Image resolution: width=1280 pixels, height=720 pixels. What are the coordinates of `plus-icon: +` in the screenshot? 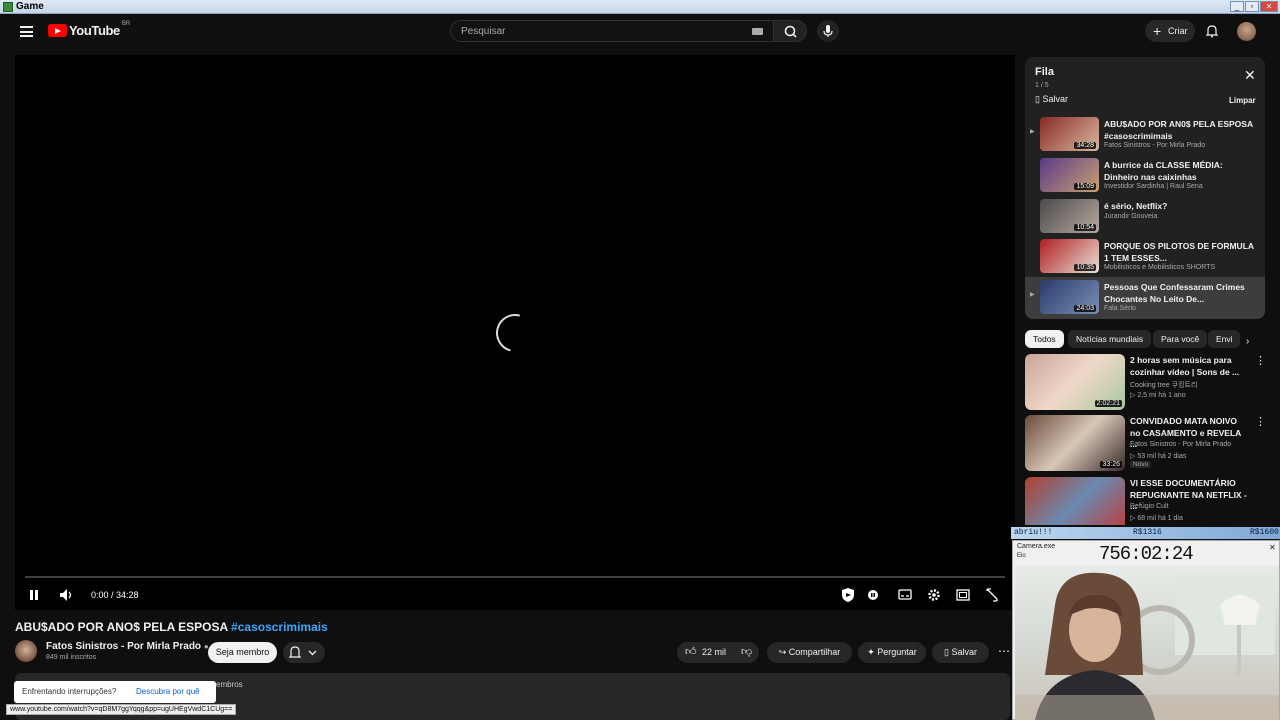 It's located at (1157, 31).